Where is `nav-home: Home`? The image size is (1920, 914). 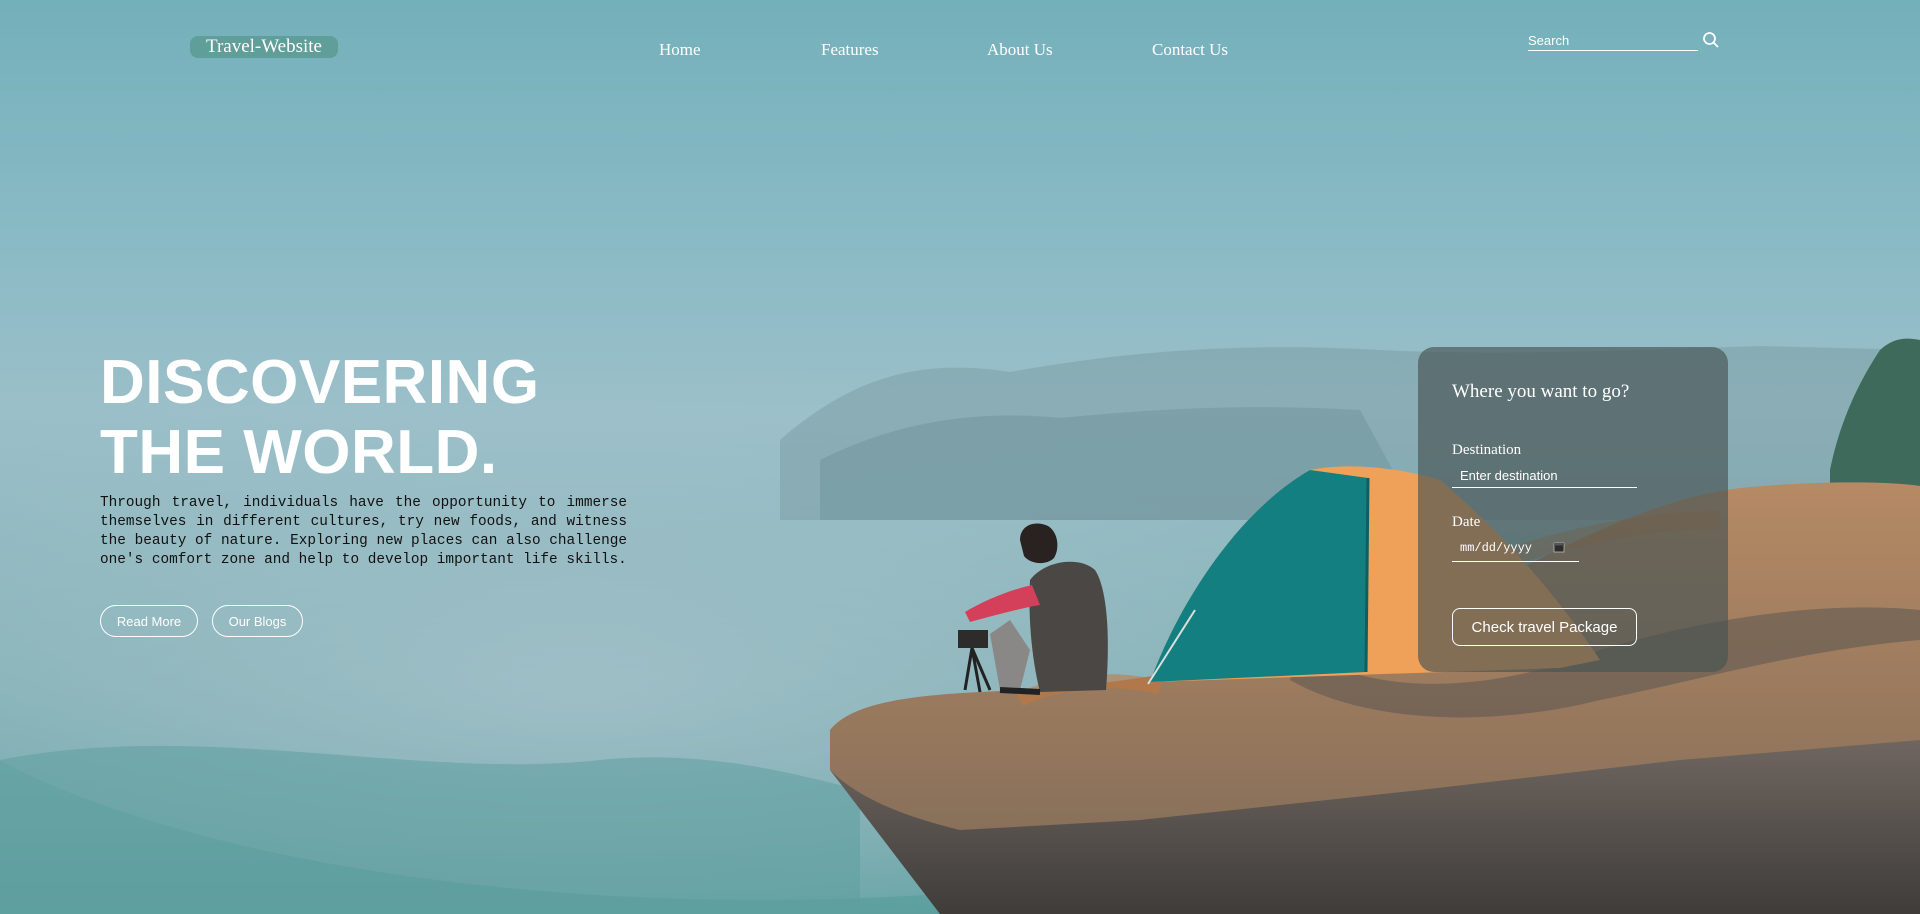 nav-home: Home is located at coordinates (680, 50).